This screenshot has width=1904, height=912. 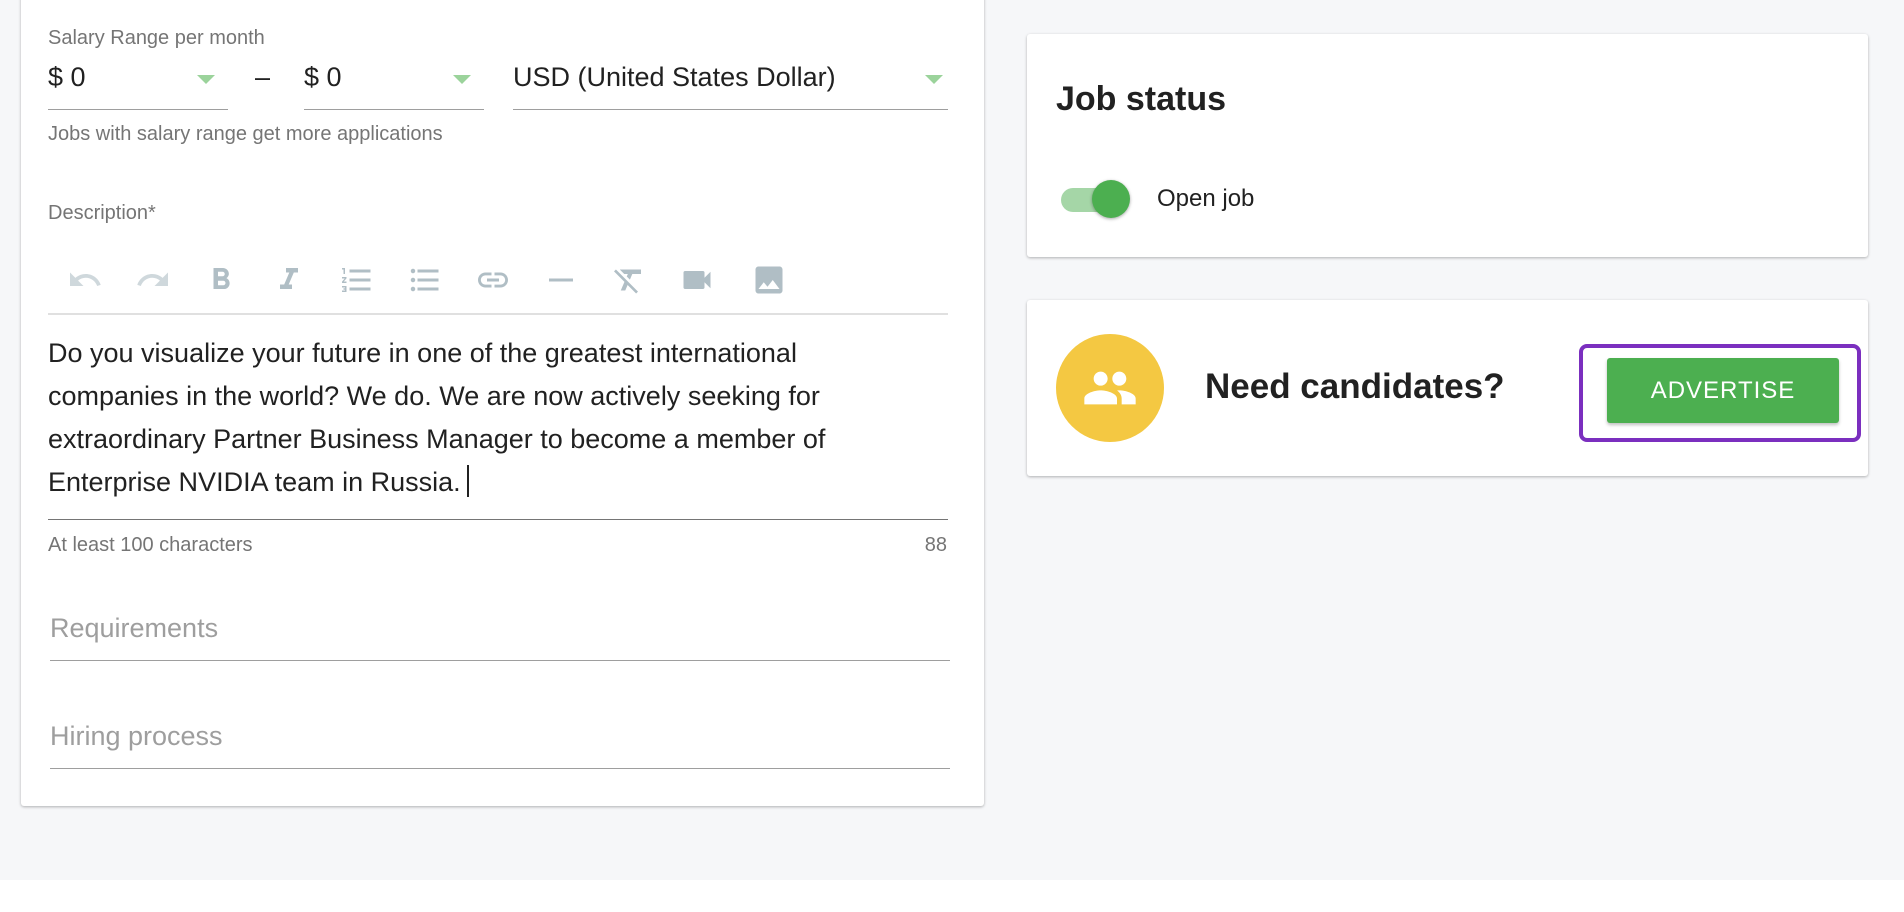 What do you see at coordinates (323, 77) in the screenshot?
I see `salary-max-value: $ 0` at bounding box center [323, 77].